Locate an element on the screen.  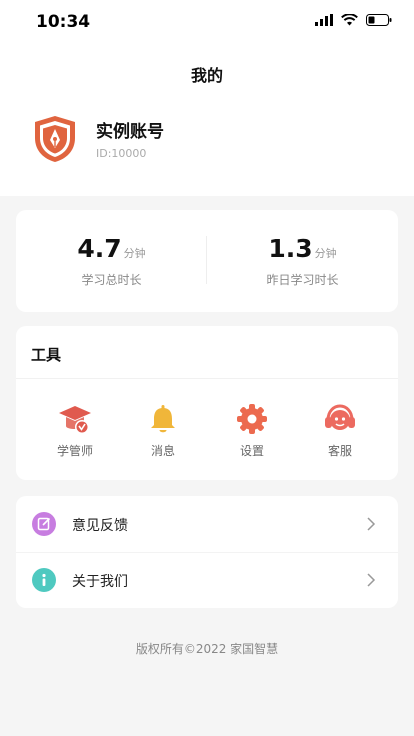
user-id-prefix: ID: is located at coordinates (104, 153).